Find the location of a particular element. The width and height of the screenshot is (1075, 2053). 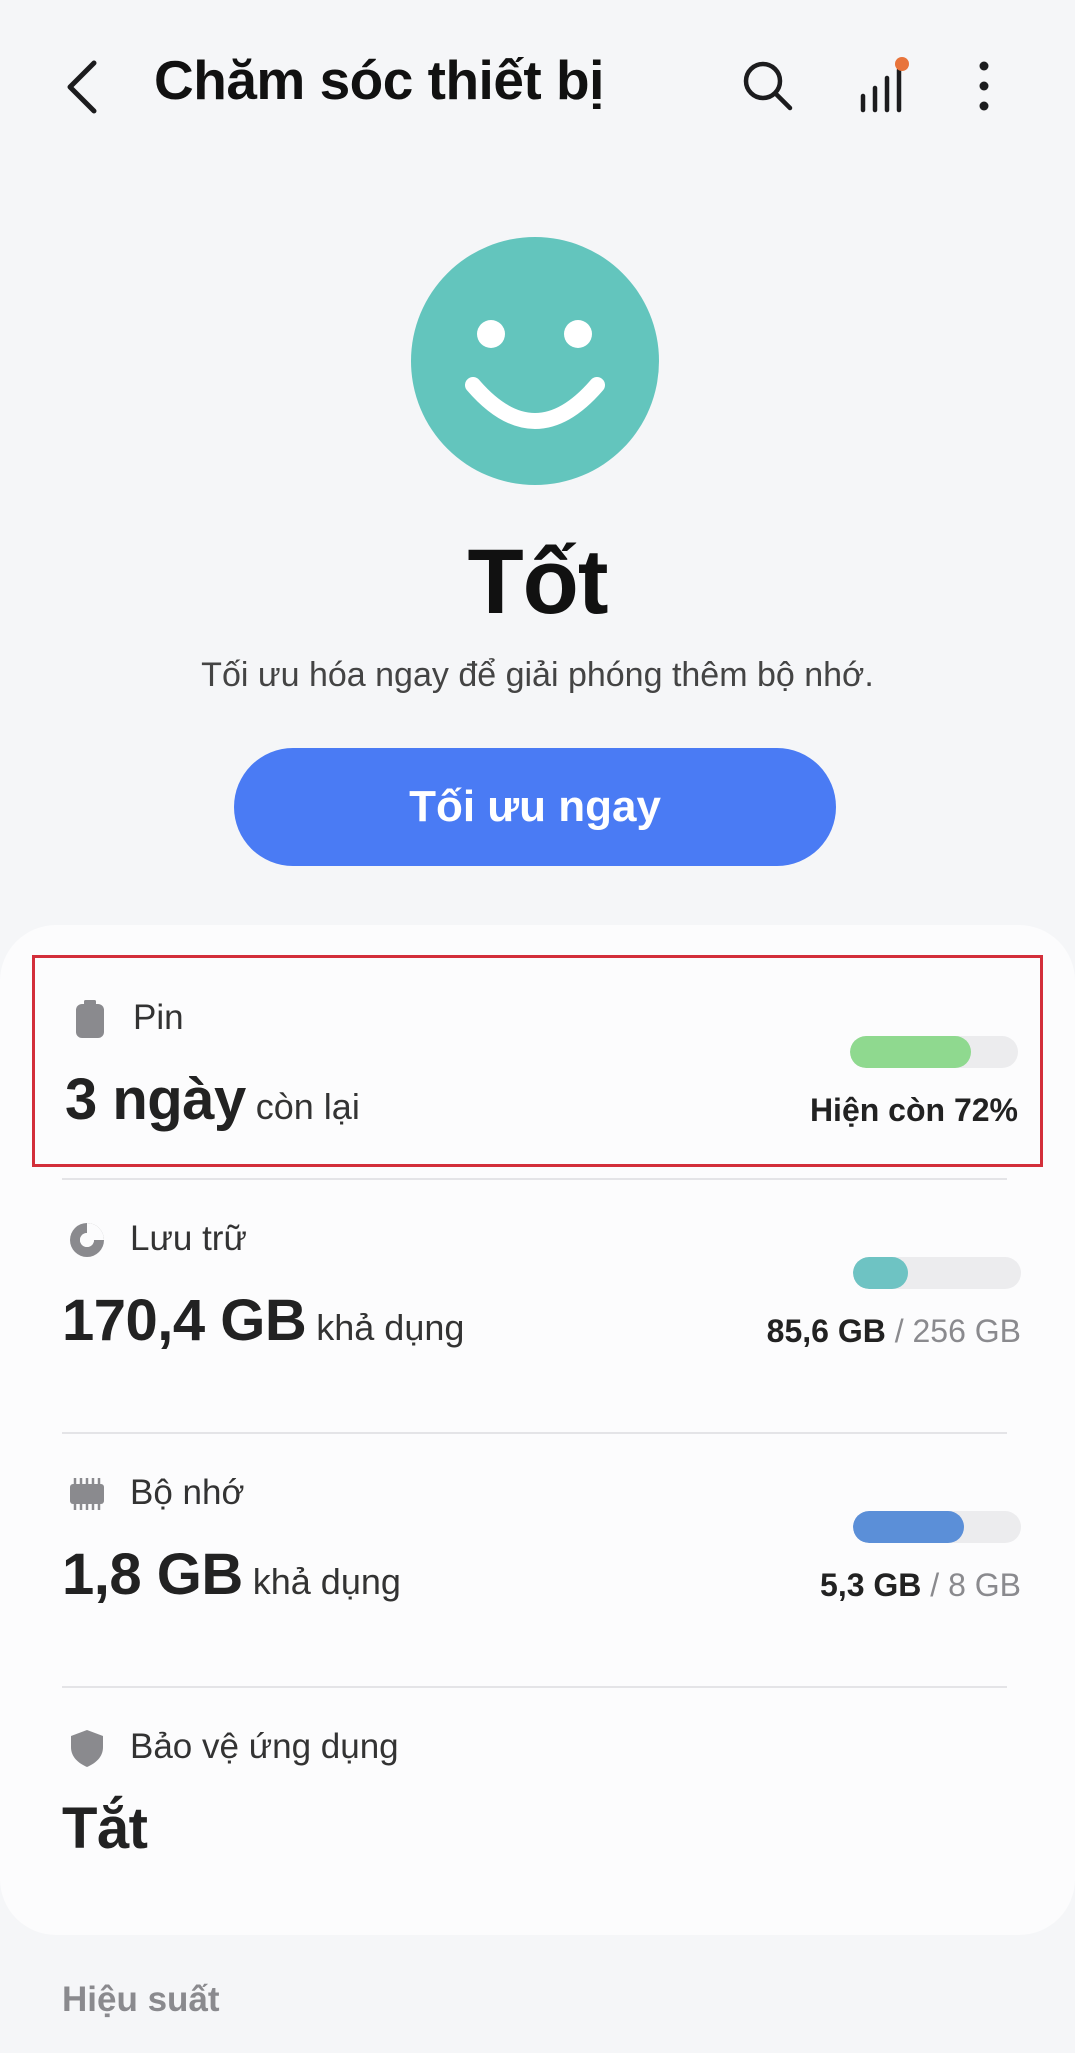

app-protection-row: Bảo vệ ứng dụng Tắt is located at coordinates (537, 1793).